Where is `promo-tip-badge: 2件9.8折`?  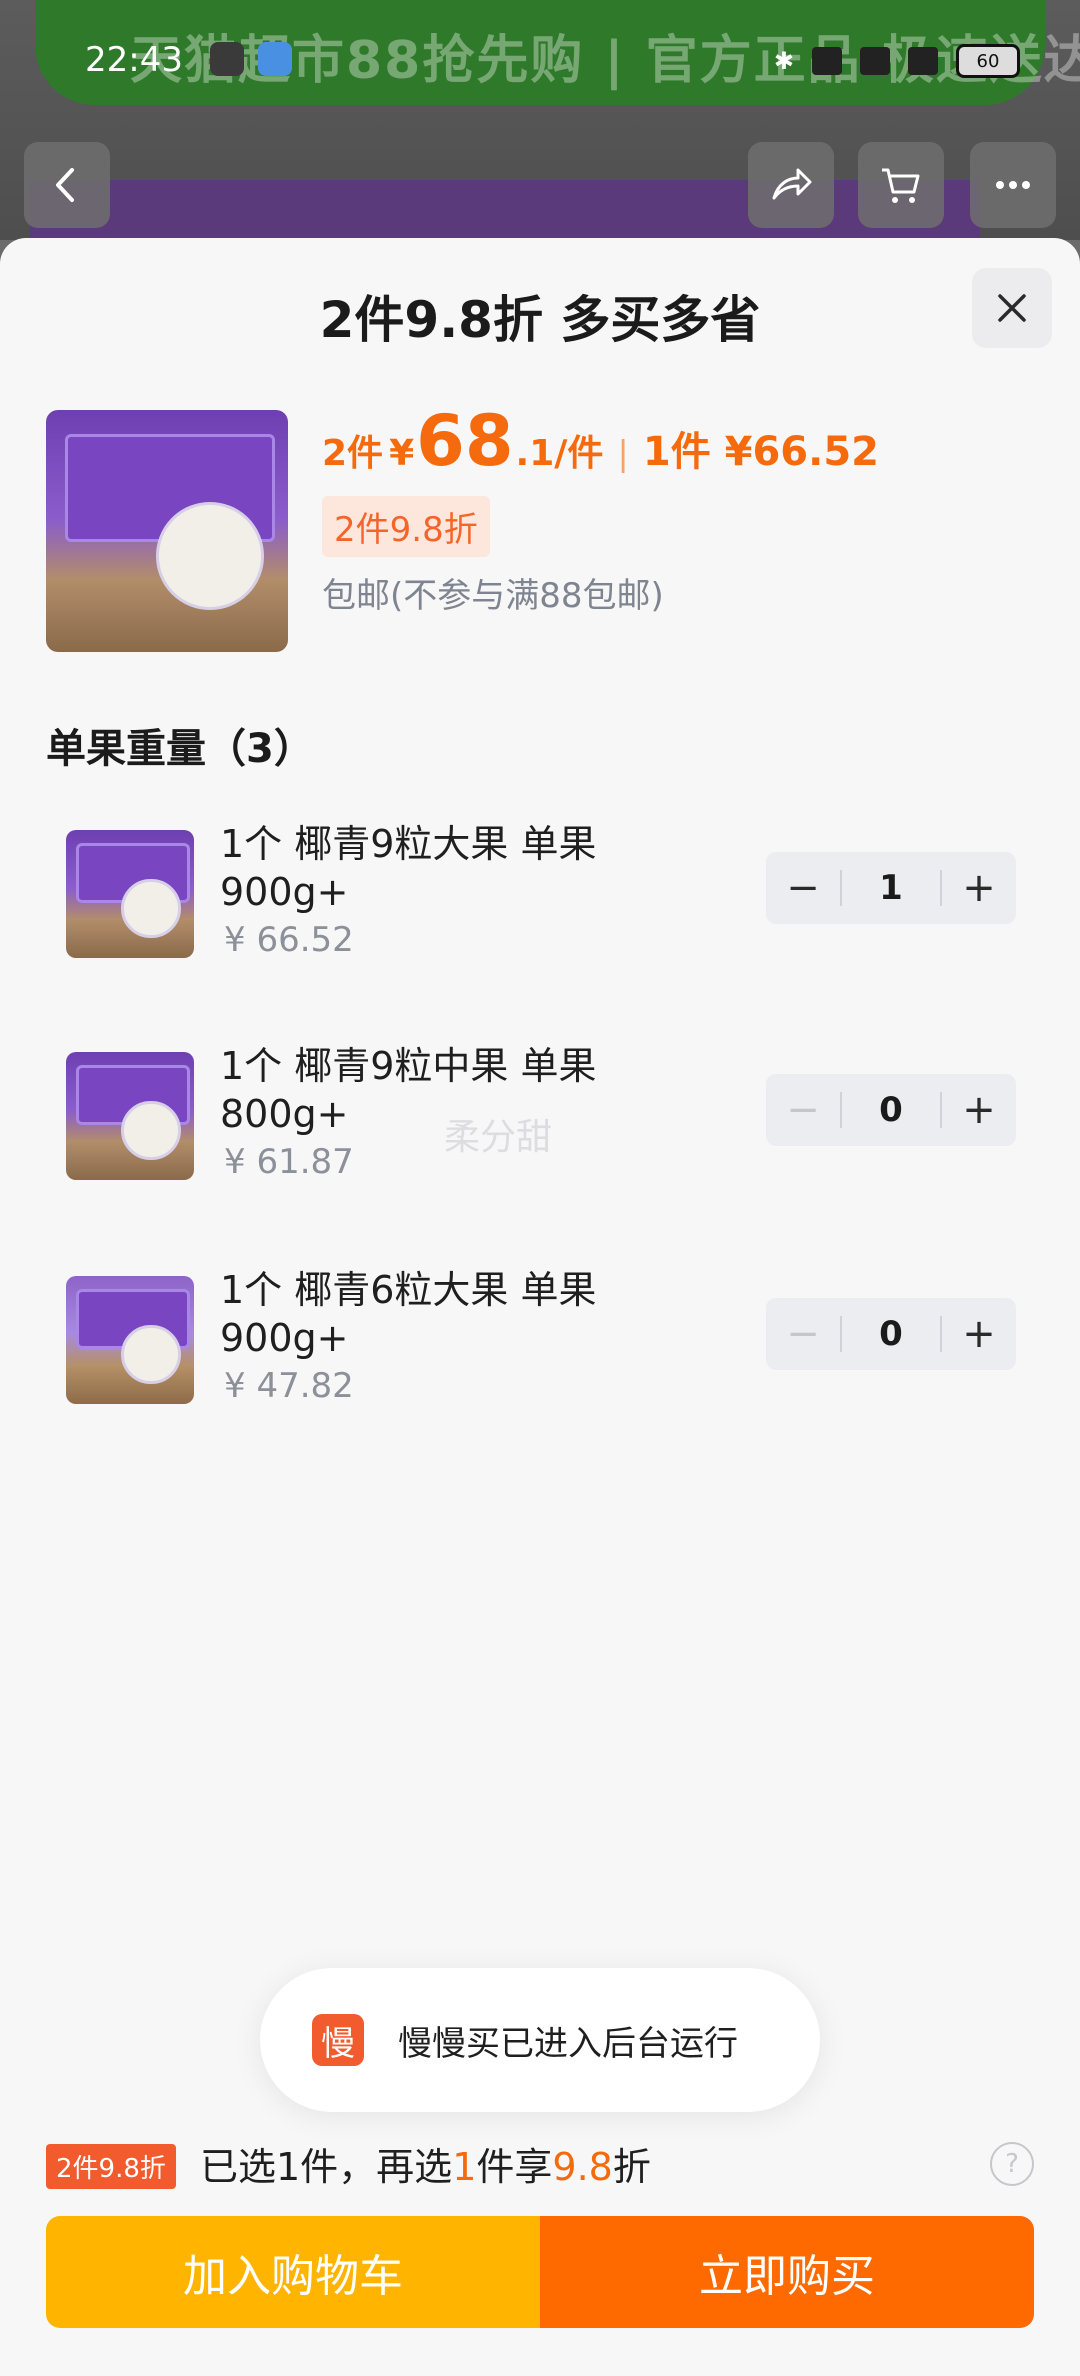
promo-tip-badge: 2件9.8折 is located at coordinates (111, 2166).